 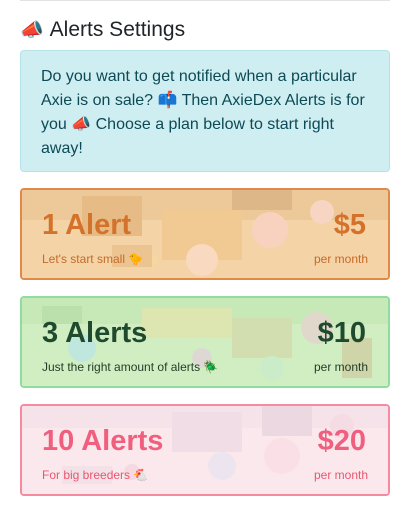 What do you see at coordinates (341, 333) in the screenshot?
I see `plan-price: $10` at bounding box center [341, 333].